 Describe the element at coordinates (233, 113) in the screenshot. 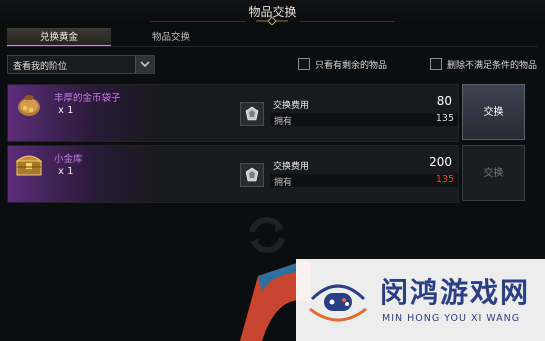

I see `exchange-row: 丰厚的金币袋子 x 1 交换费用 80 拥有 135` at that location.